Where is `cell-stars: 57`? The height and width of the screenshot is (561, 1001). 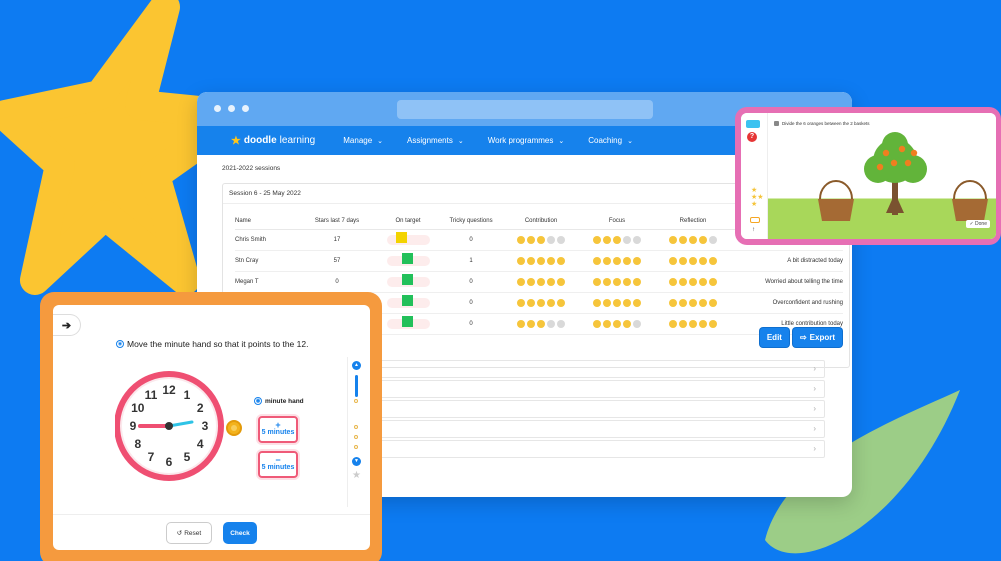
cell-stars: 57 is located at coordinates (337, 261).